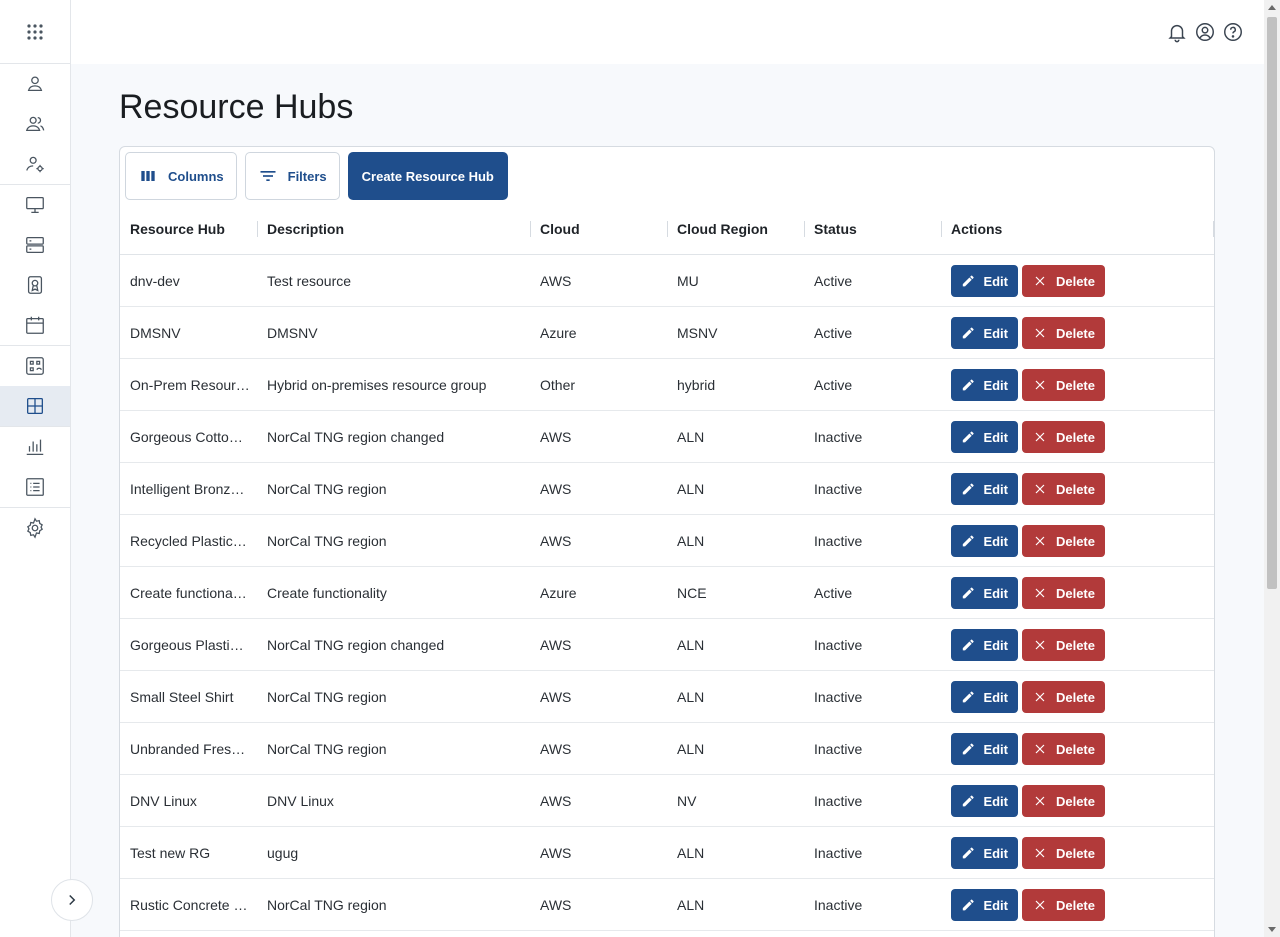 The height and width of the screenshot is (937, 1280). I want to click on sidebar-item-resource-link, so click(35, 366).